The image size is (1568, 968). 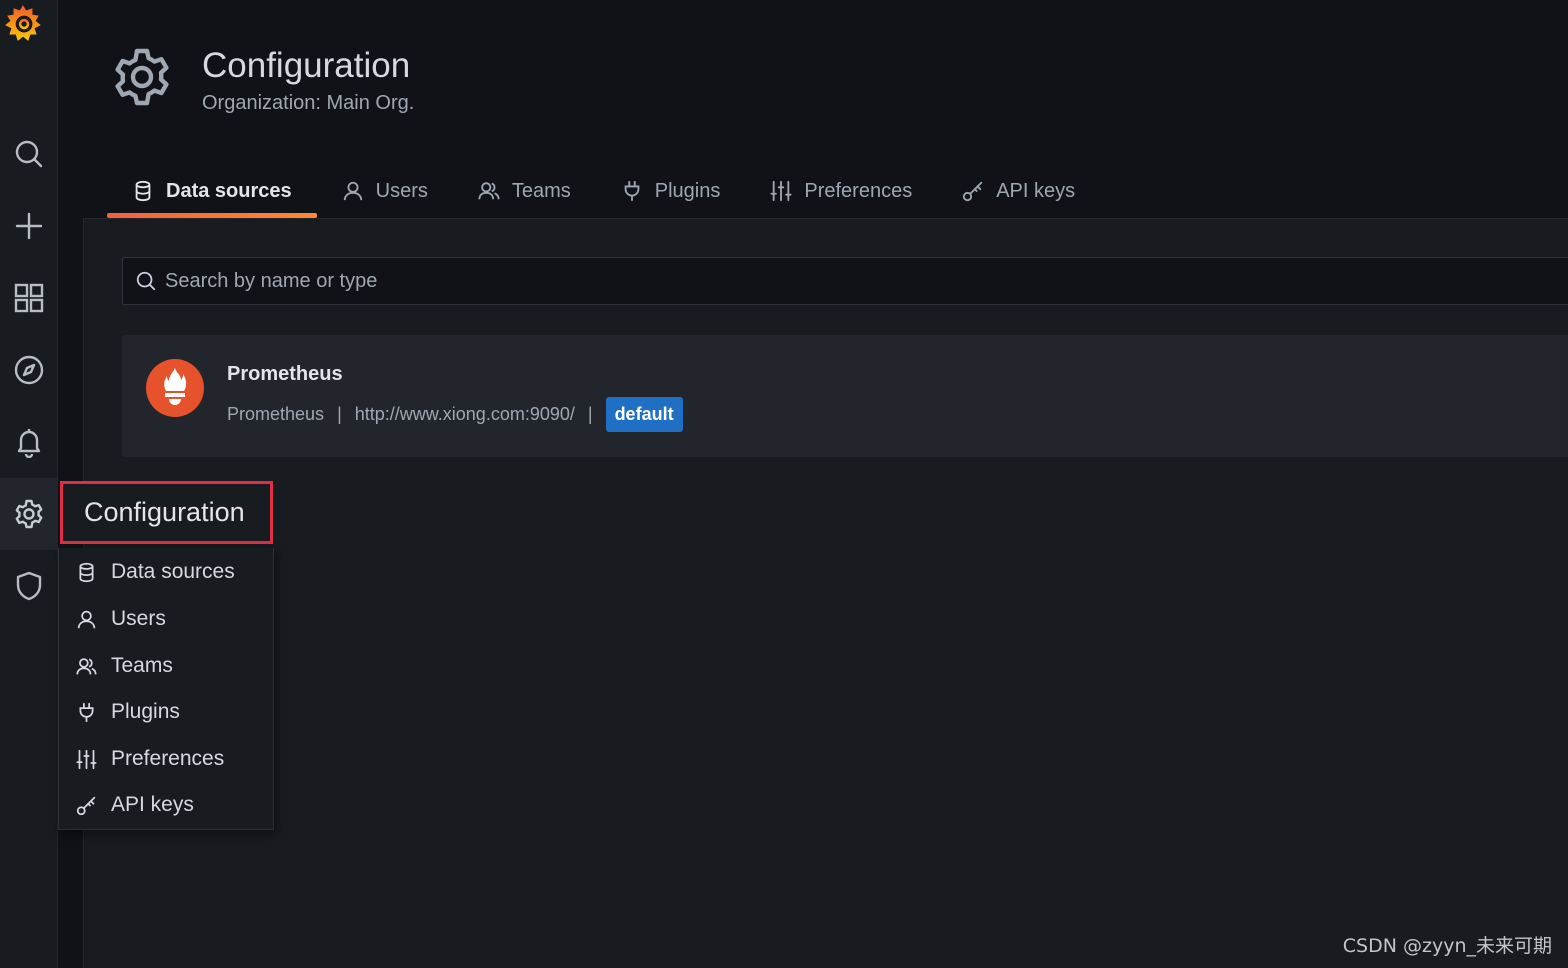 I want to click on flyout-item-label: Data sources, so click(x=173, y=571).